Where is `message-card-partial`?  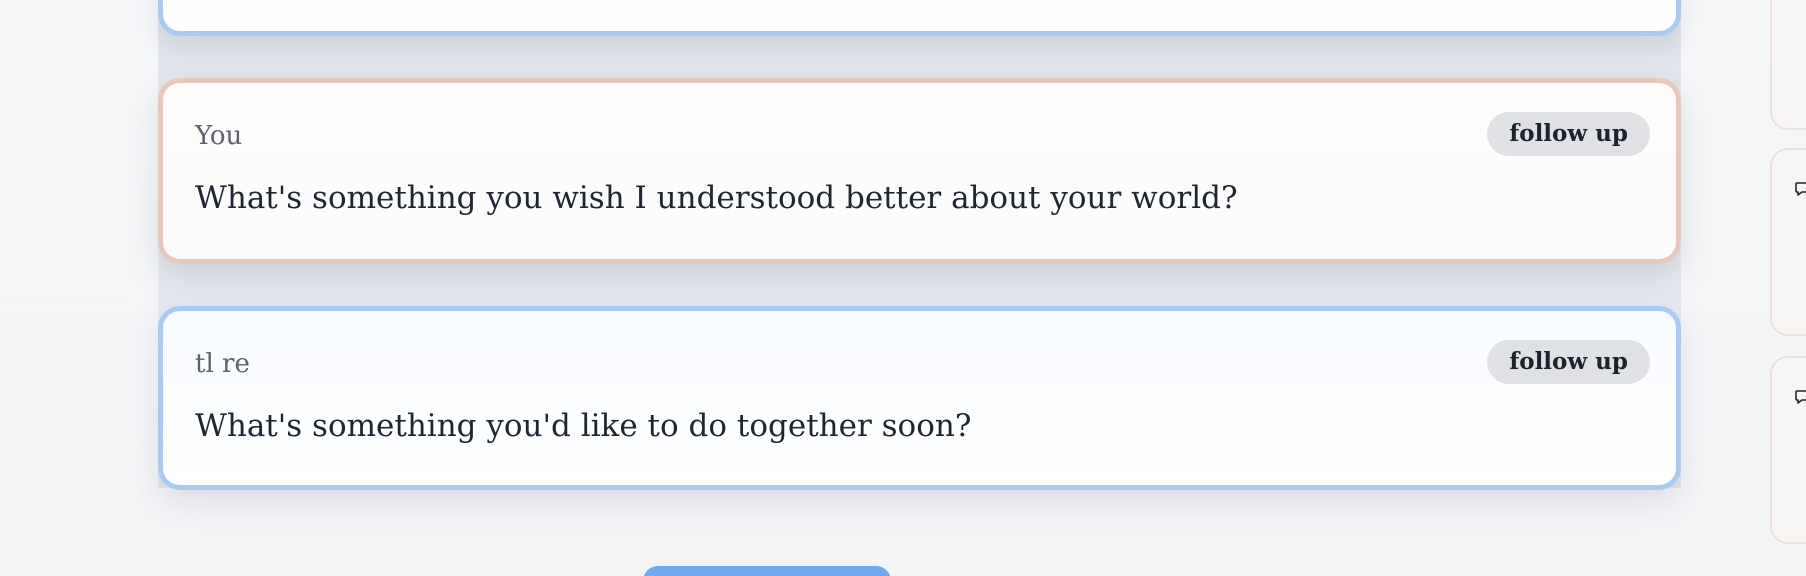
message-card-partial is located at coordinates (919, 18).